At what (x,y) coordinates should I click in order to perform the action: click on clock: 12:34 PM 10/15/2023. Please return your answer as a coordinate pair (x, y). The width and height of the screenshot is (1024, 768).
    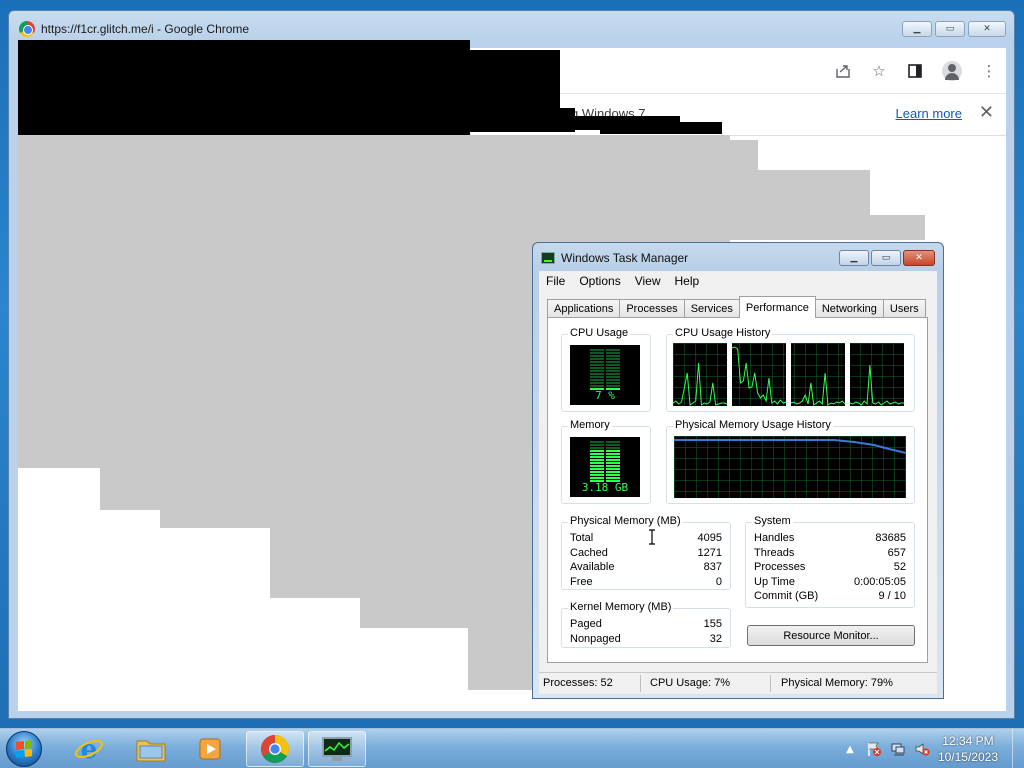
    Looking at the image, I should click on (968, 749).